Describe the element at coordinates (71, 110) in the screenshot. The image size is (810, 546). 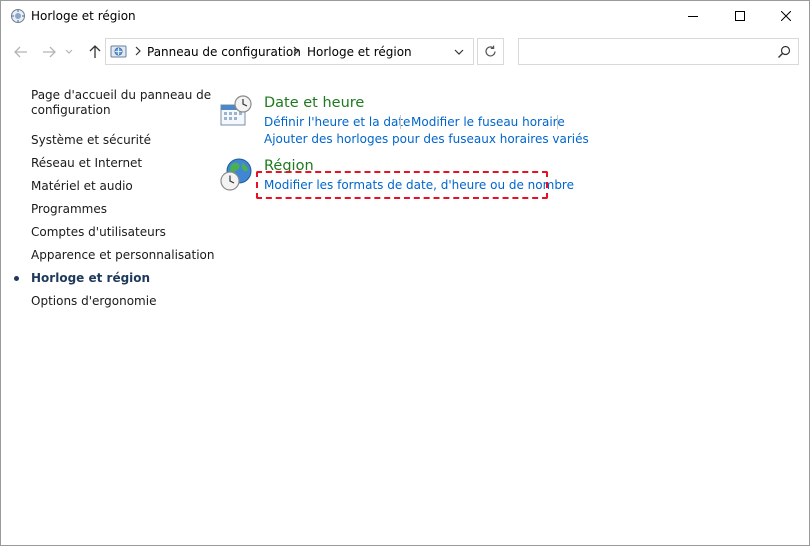
I see `sidebar-home-link-line2: configuration` at that location.